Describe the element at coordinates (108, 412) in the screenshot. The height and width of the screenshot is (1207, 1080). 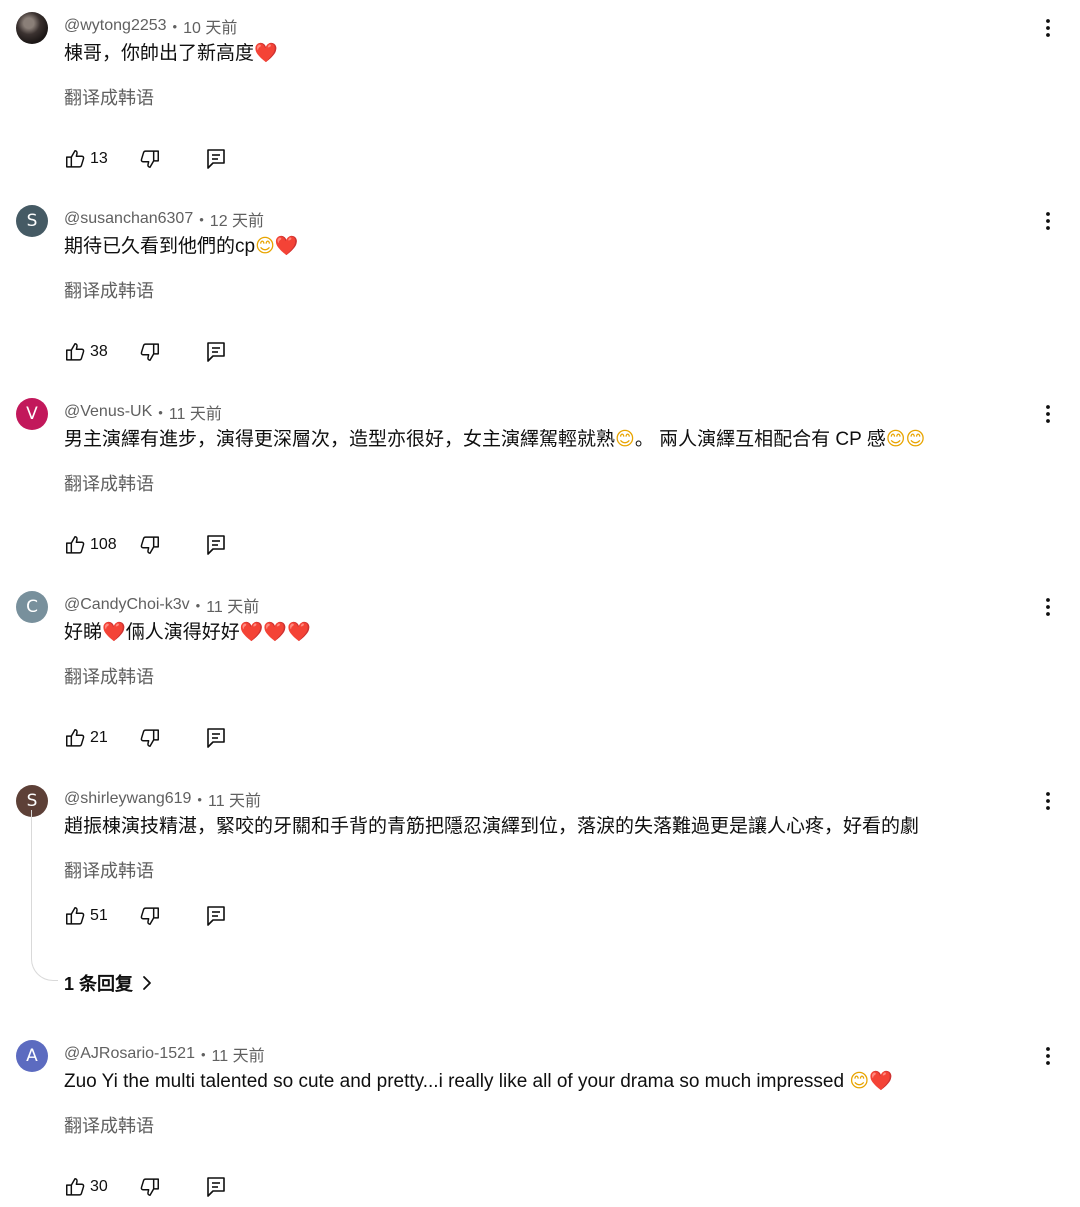
I see `comment-author: @Venus-UK` at that location.